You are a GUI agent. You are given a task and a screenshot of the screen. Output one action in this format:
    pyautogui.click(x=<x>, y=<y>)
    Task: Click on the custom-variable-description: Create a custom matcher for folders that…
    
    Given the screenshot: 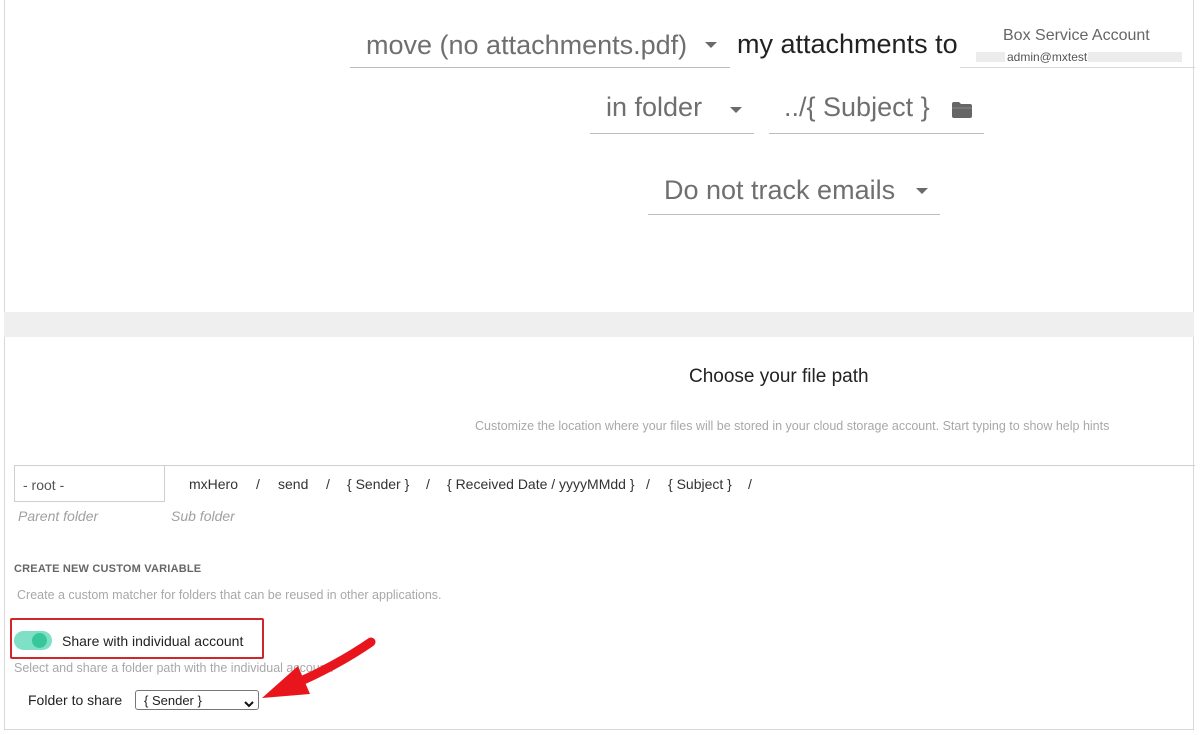 What is the action you would take?
    pyautogui.click(x=229, y=595)
    